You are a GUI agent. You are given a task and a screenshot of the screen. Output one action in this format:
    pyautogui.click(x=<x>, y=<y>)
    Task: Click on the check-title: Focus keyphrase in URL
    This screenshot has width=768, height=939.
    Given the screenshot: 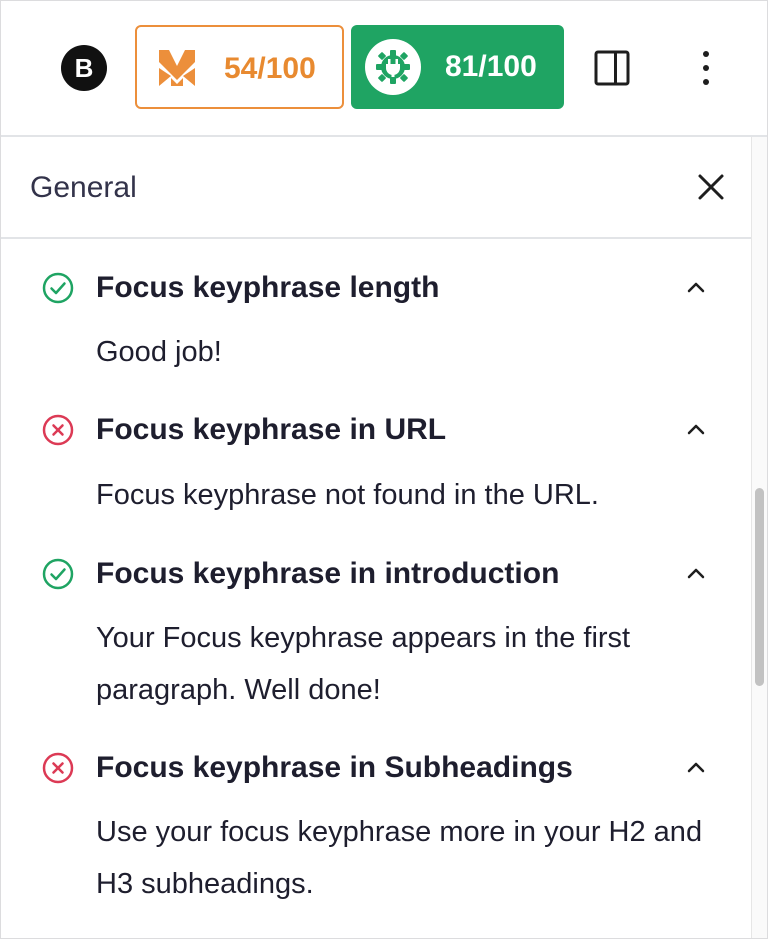 What is the action you would take?
    pyautogui.click(x=271, y=430)
    